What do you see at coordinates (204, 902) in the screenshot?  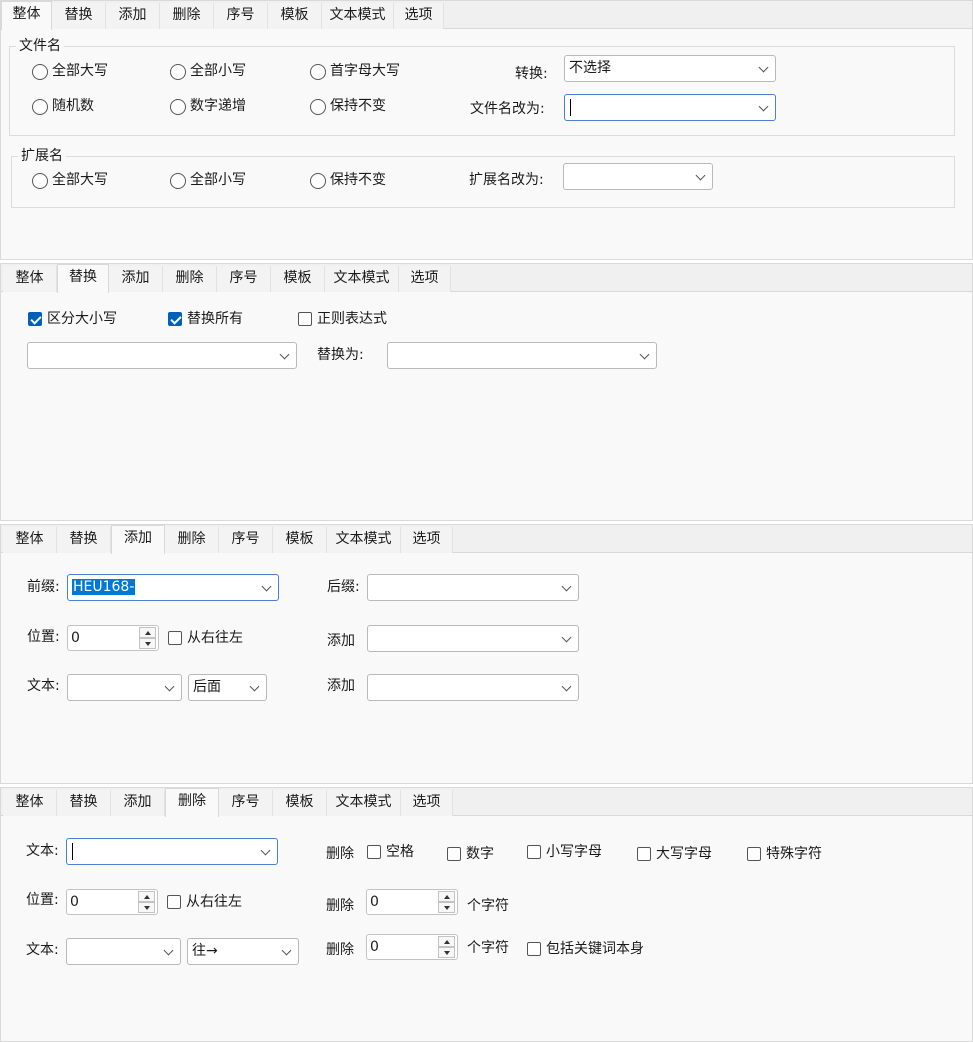 I see `delete-right-to-left-checkbox: 从右往左` at bounding box center [204, 902].